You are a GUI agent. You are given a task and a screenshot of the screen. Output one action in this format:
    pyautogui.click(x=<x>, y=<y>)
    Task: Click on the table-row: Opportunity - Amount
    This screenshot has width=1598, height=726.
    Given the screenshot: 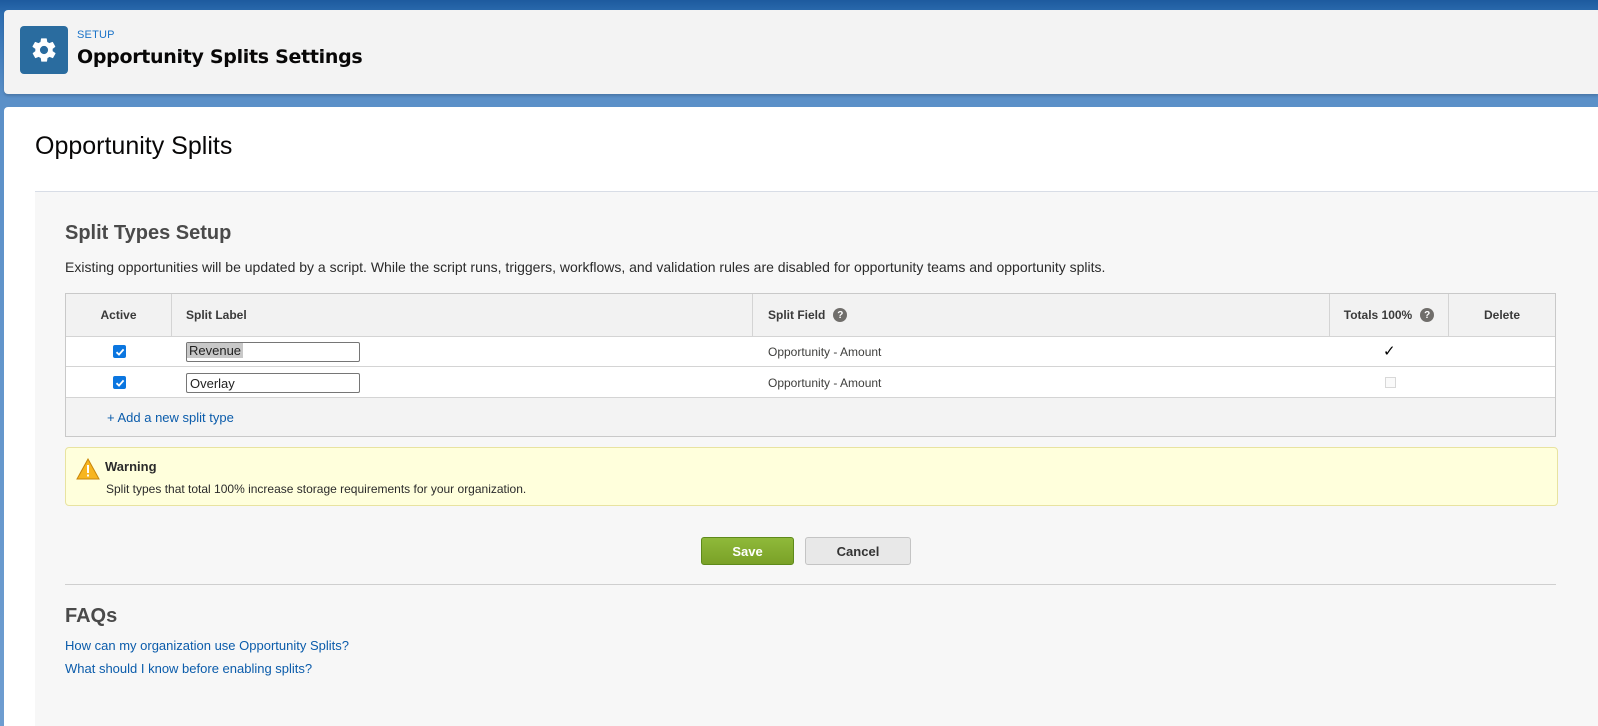 What is the action you would take?
    pyautogui.click(x=810, y=383)
    